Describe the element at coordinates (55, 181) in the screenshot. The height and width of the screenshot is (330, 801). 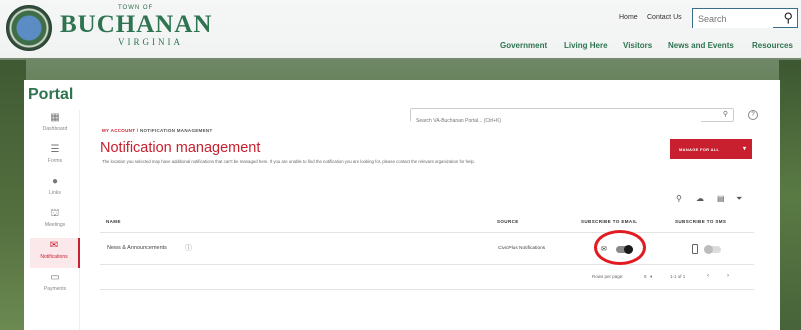
I see `links-icon: ●` at that location.